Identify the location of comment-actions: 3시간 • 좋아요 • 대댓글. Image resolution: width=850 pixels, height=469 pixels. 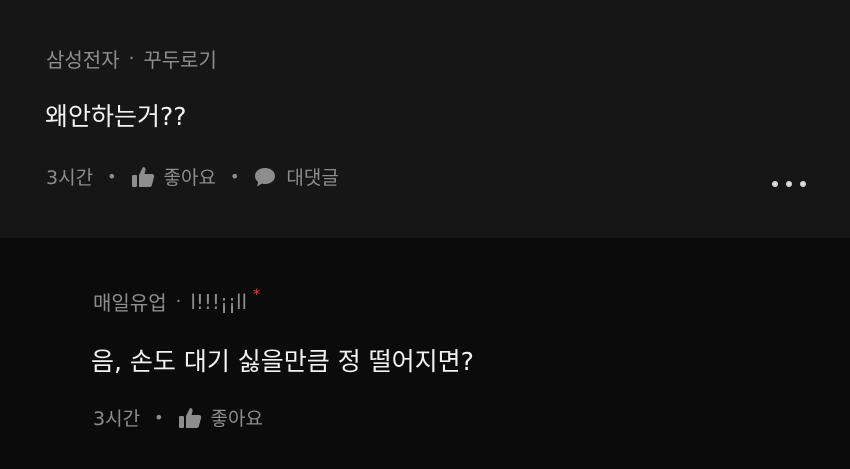
(192, 176).